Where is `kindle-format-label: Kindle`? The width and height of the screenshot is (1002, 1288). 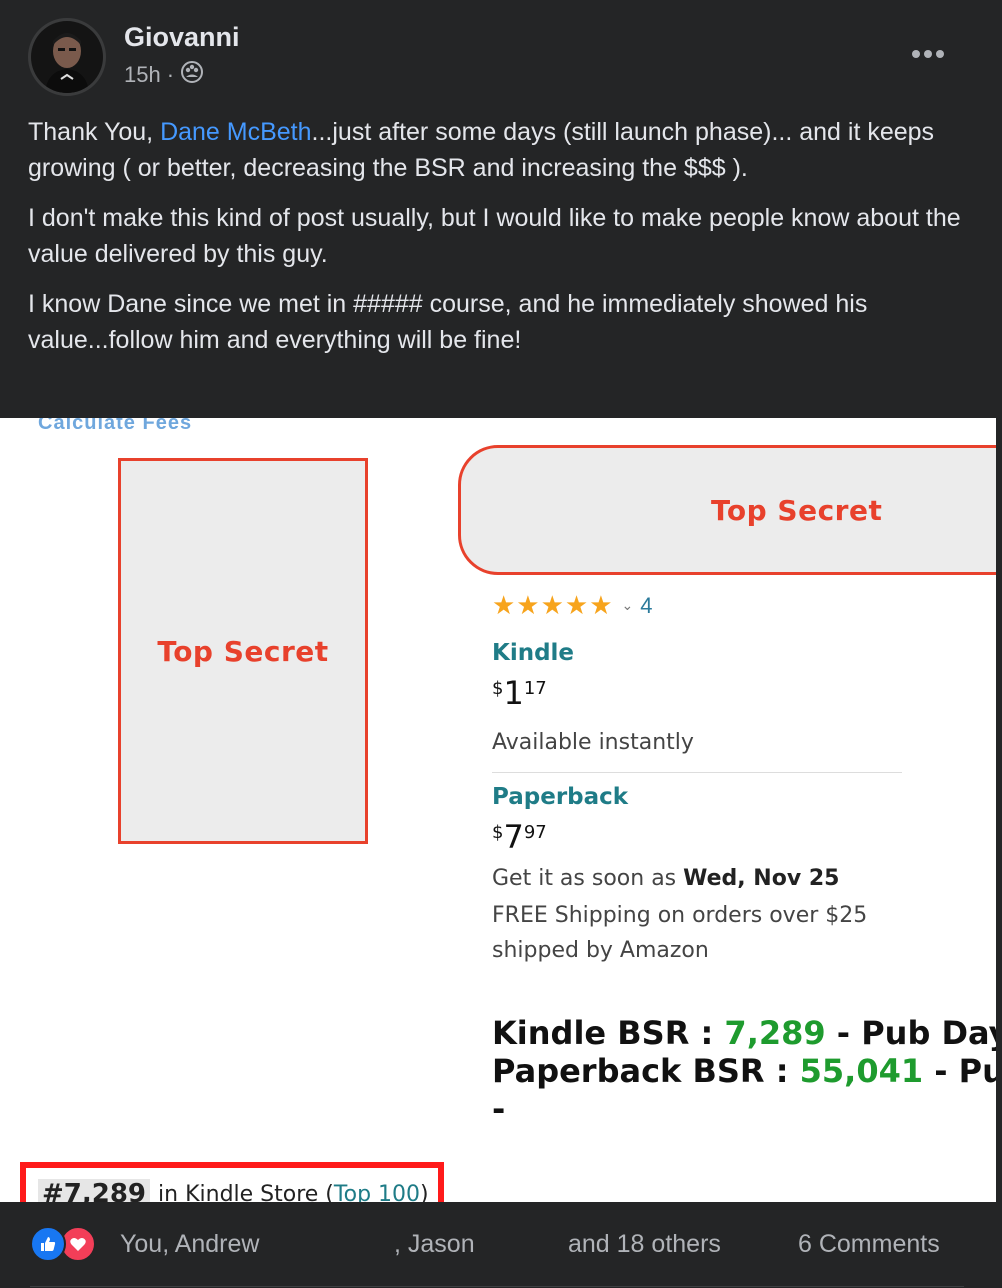 kindle-format-label: Kindle is located at coordinates (533, 653).